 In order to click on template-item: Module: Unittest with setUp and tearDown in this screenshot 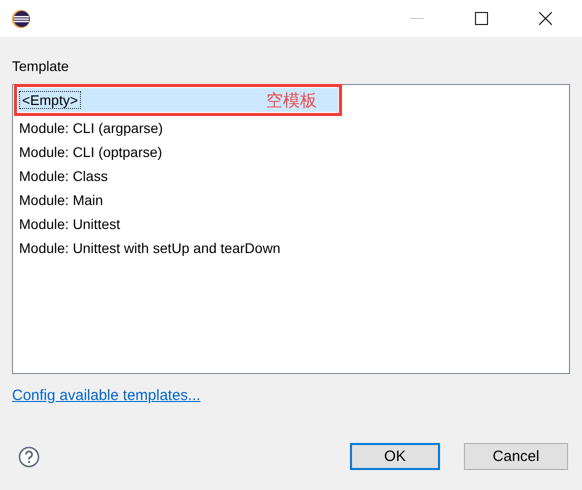, I will do `click(291, 248)`.